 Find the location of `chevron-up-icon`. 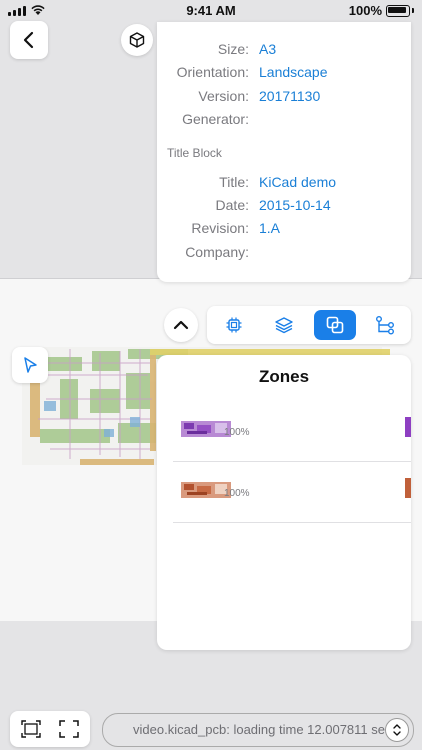

chevron-up-icon is located at coordinates (181, 325).